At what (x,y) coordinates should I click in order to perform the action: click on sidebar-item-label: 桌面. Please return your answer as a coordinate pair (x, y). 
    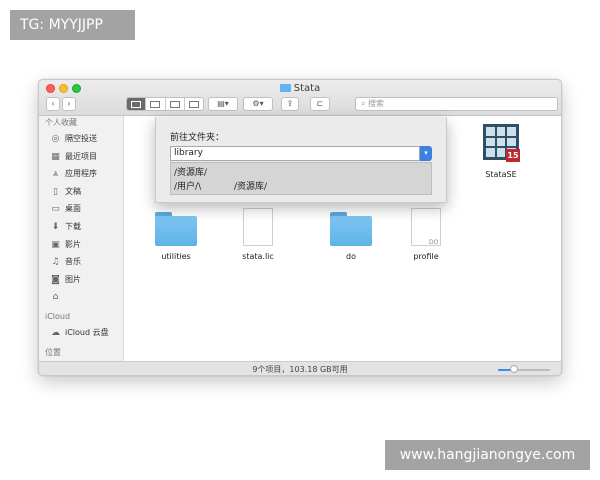
    Looking at the image, I should click on (73, 209).